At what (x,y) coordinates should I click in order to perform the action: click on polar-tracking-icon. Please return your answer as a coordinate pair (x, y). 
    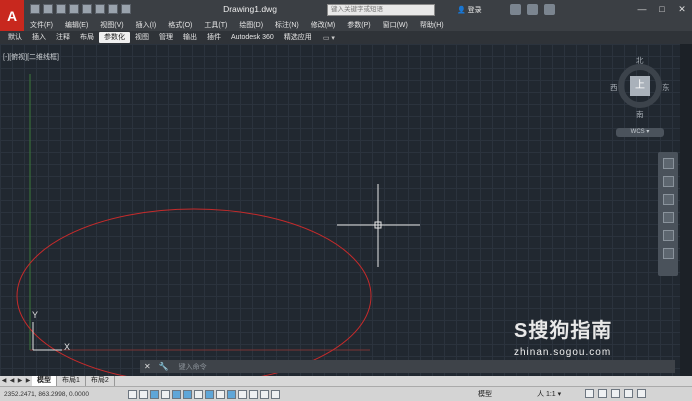
    Looking at the image, I should click on (176, 394).